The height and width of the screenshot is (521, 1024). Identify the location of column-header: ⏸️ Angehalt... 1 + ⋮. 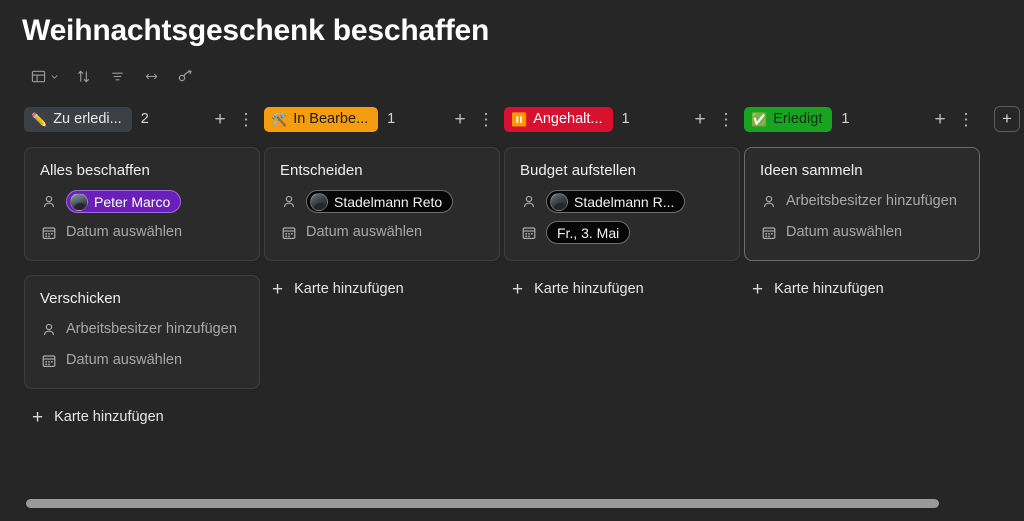
(622, 119).